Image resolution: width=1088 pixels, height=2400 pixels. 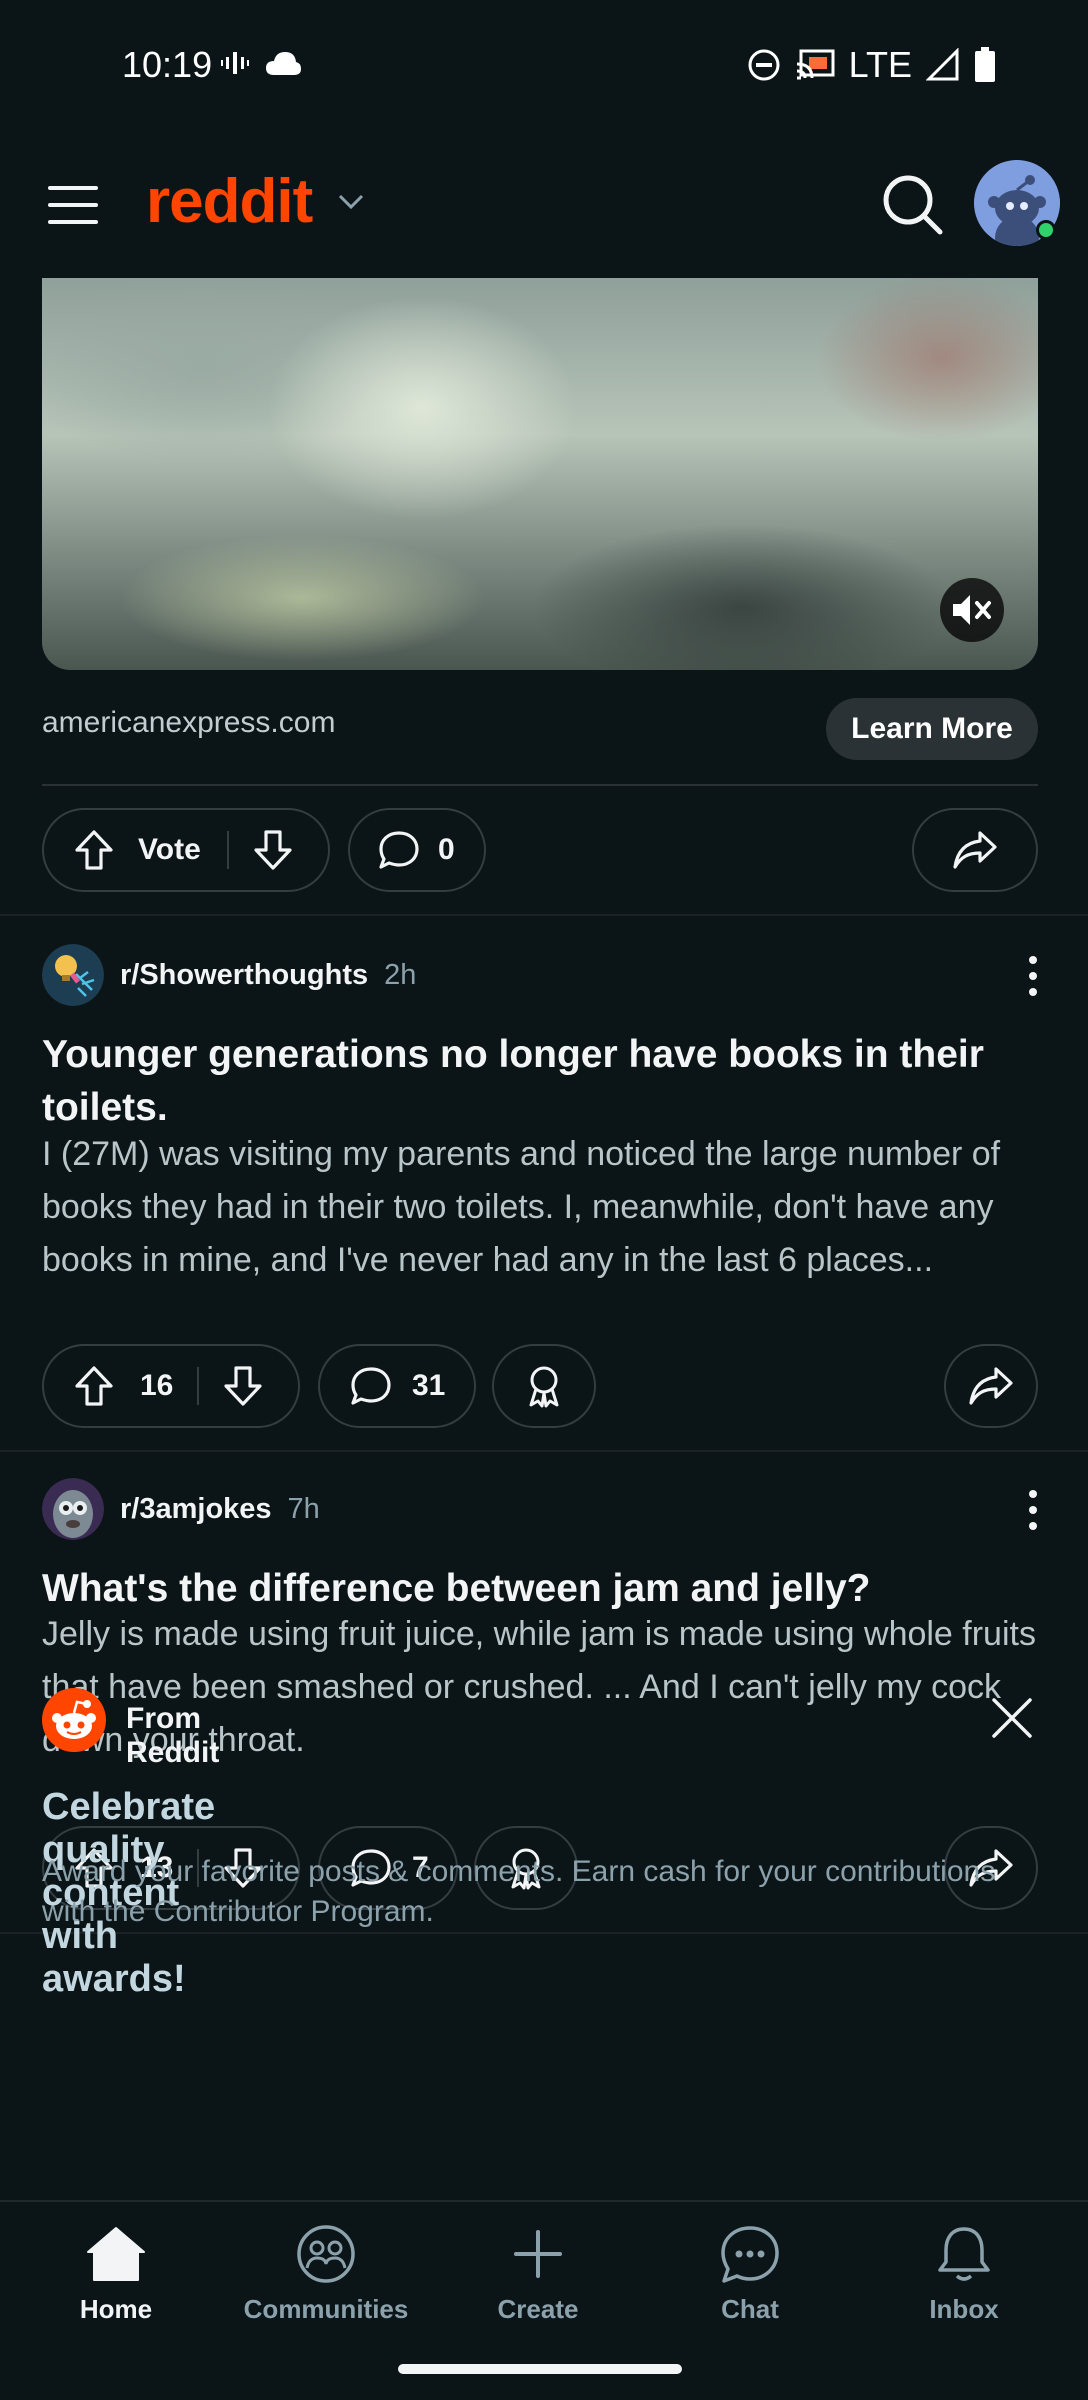 I want to click on nav-create: Create, so click(x=538, y=2274).